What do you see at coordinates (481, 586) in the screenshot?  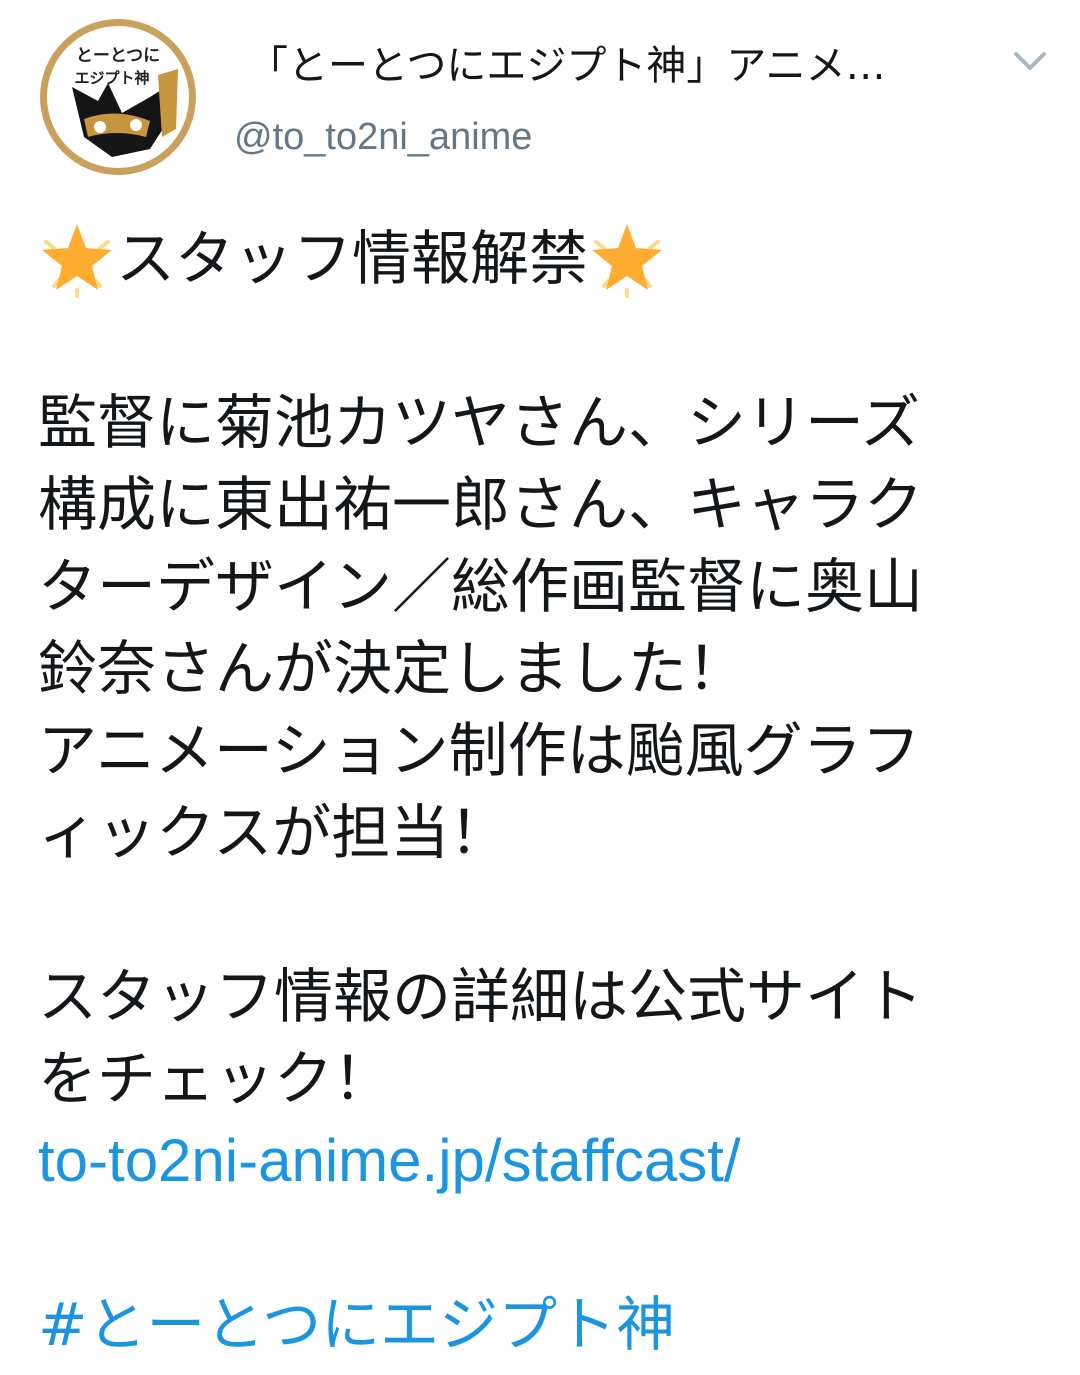 I see `tweet-line: ターデザイン／総作画監督に奥山` at bounding box center [481, 586].